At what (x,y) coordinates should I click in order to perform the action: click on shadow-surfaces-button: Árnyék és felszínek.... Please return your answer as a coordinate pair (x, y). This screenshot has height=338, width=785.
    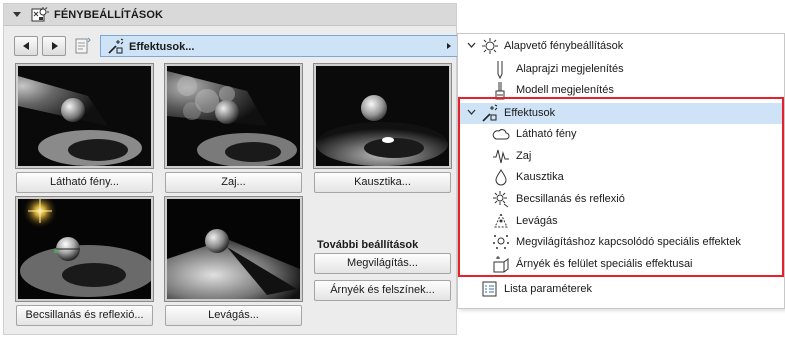
    Looking at the image, I should click on (382, 290).